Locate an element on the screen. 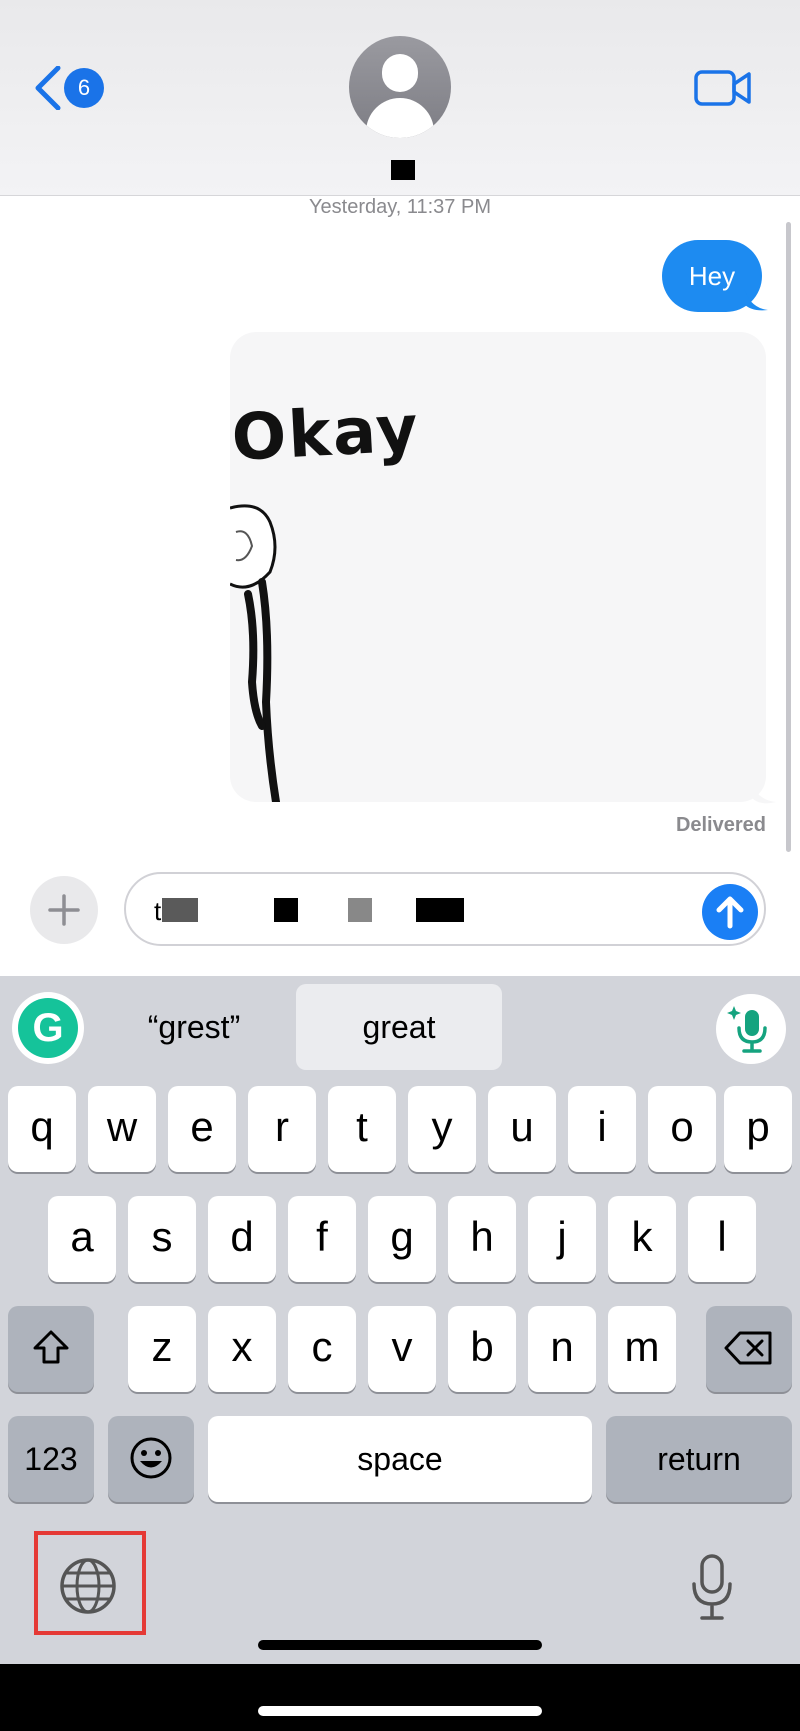 This screenshot has height=1731, width=800. send-button is located at coordinates (730, 912).